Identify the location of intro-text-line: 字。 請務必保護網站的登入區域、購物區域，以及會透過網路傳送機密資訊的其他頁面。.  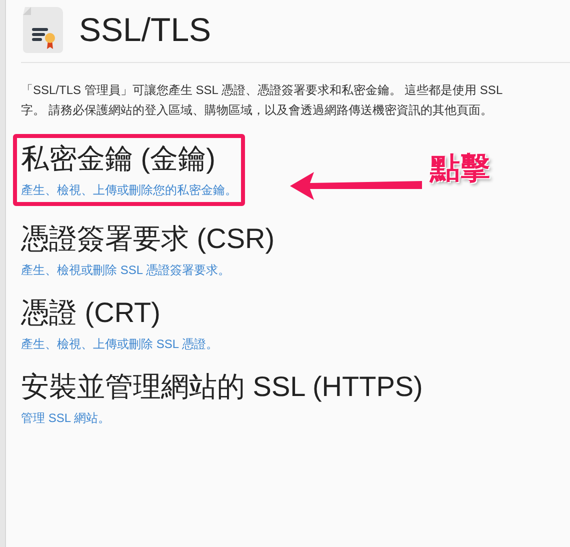
(256, 110).